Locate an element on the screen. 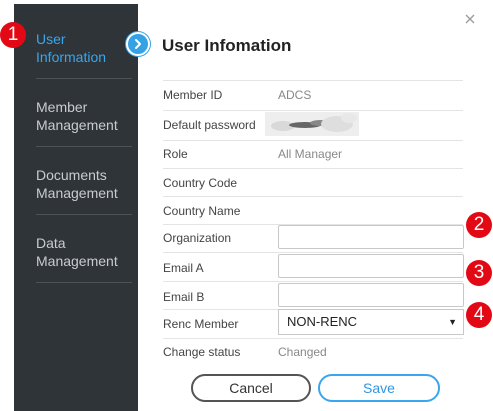  organization-input is located at coordinates (371, 237).